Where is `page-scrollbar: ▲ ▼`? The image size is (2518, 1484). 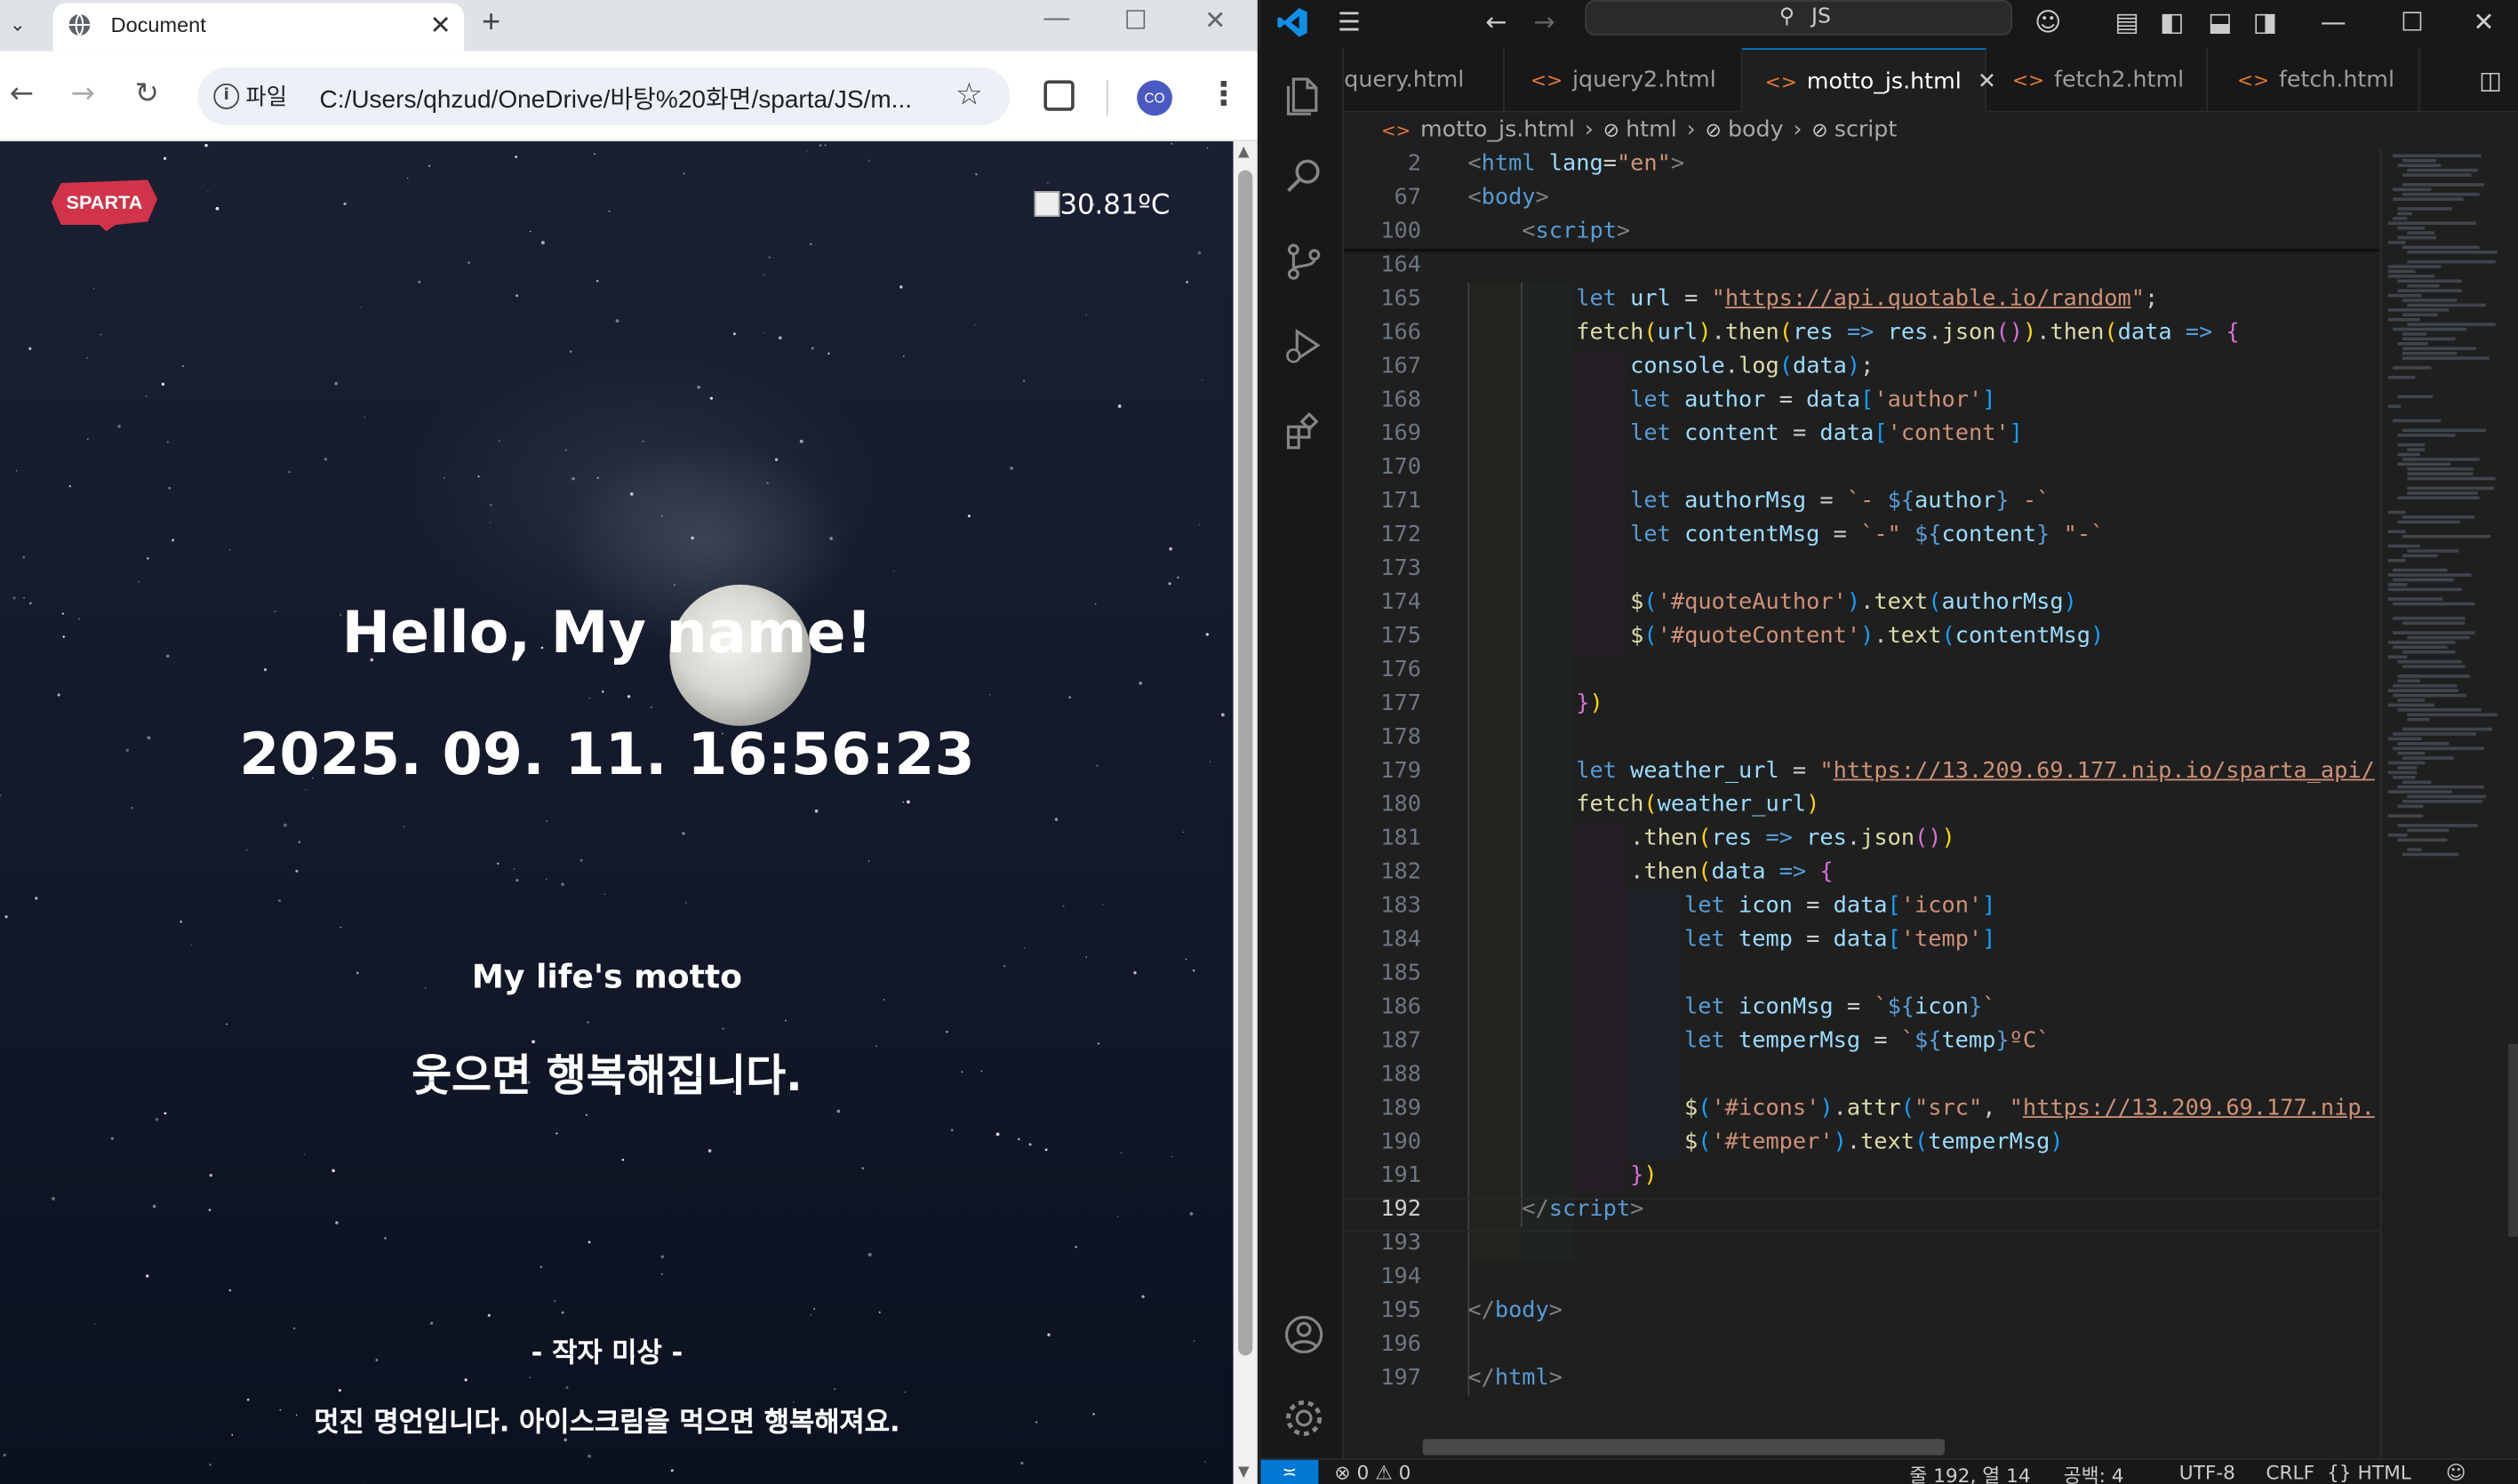 page-scrollbar: ▲ ▼ is located at coordinates (1245, 813).